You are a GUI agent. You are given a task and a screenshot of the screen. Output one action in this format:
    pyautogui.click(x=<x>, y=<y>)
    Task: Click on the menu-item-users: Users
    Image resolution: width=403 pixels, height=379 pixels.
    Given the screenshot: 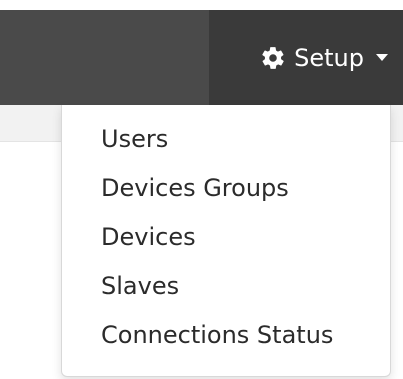 What is the action you would take?
    pyautogui.click(x=226, y=139)
    